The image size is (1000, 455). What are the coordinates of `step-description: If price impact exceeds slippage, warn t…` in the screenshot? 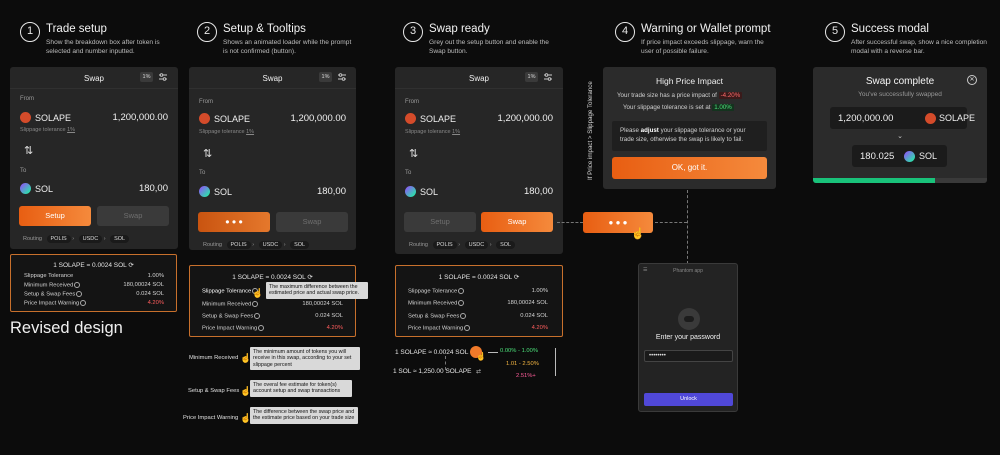 It's located at (702, 47).